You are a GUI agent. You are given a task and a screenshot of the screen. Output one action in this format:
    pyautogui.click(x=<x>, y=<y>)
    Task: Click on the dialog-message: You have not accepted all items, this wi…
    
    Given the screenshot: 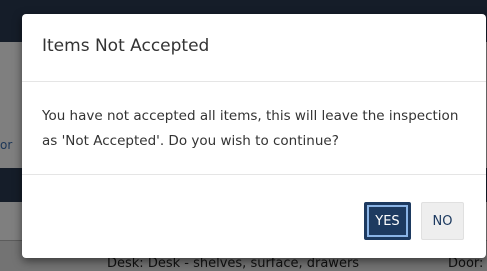 What is the action you would take?
    pyautogui.click(x=250, y=128)
    